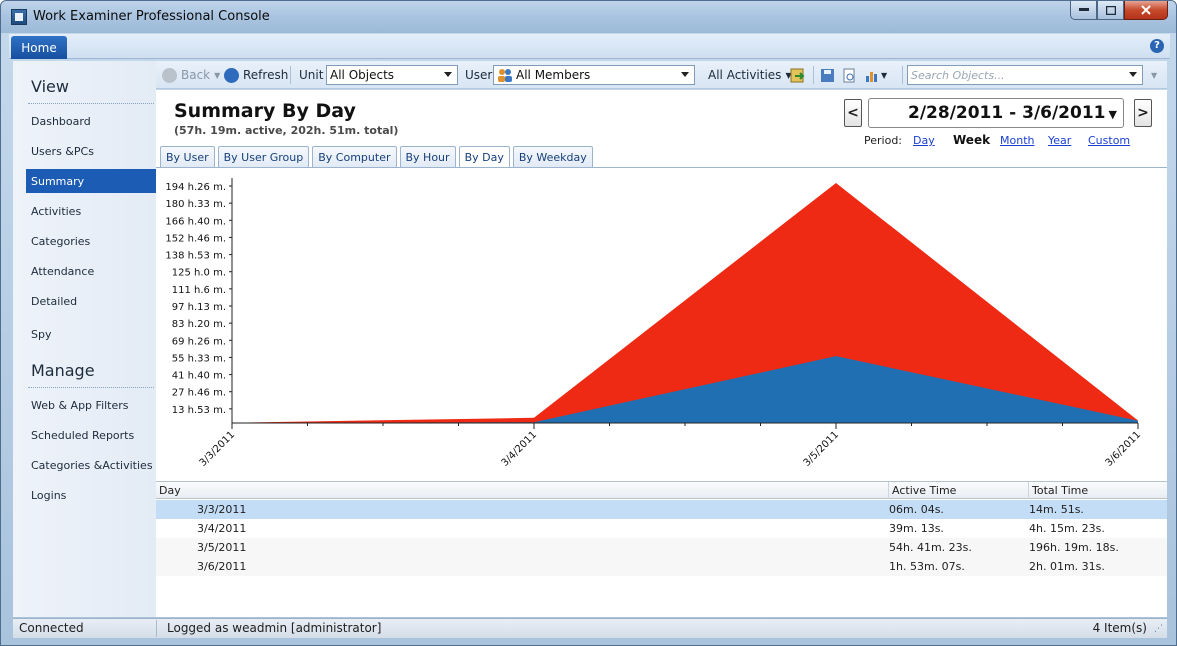 The width and height of the screenshot is (1177, 646). I want to click on users-group-icon, so click(505, 75).